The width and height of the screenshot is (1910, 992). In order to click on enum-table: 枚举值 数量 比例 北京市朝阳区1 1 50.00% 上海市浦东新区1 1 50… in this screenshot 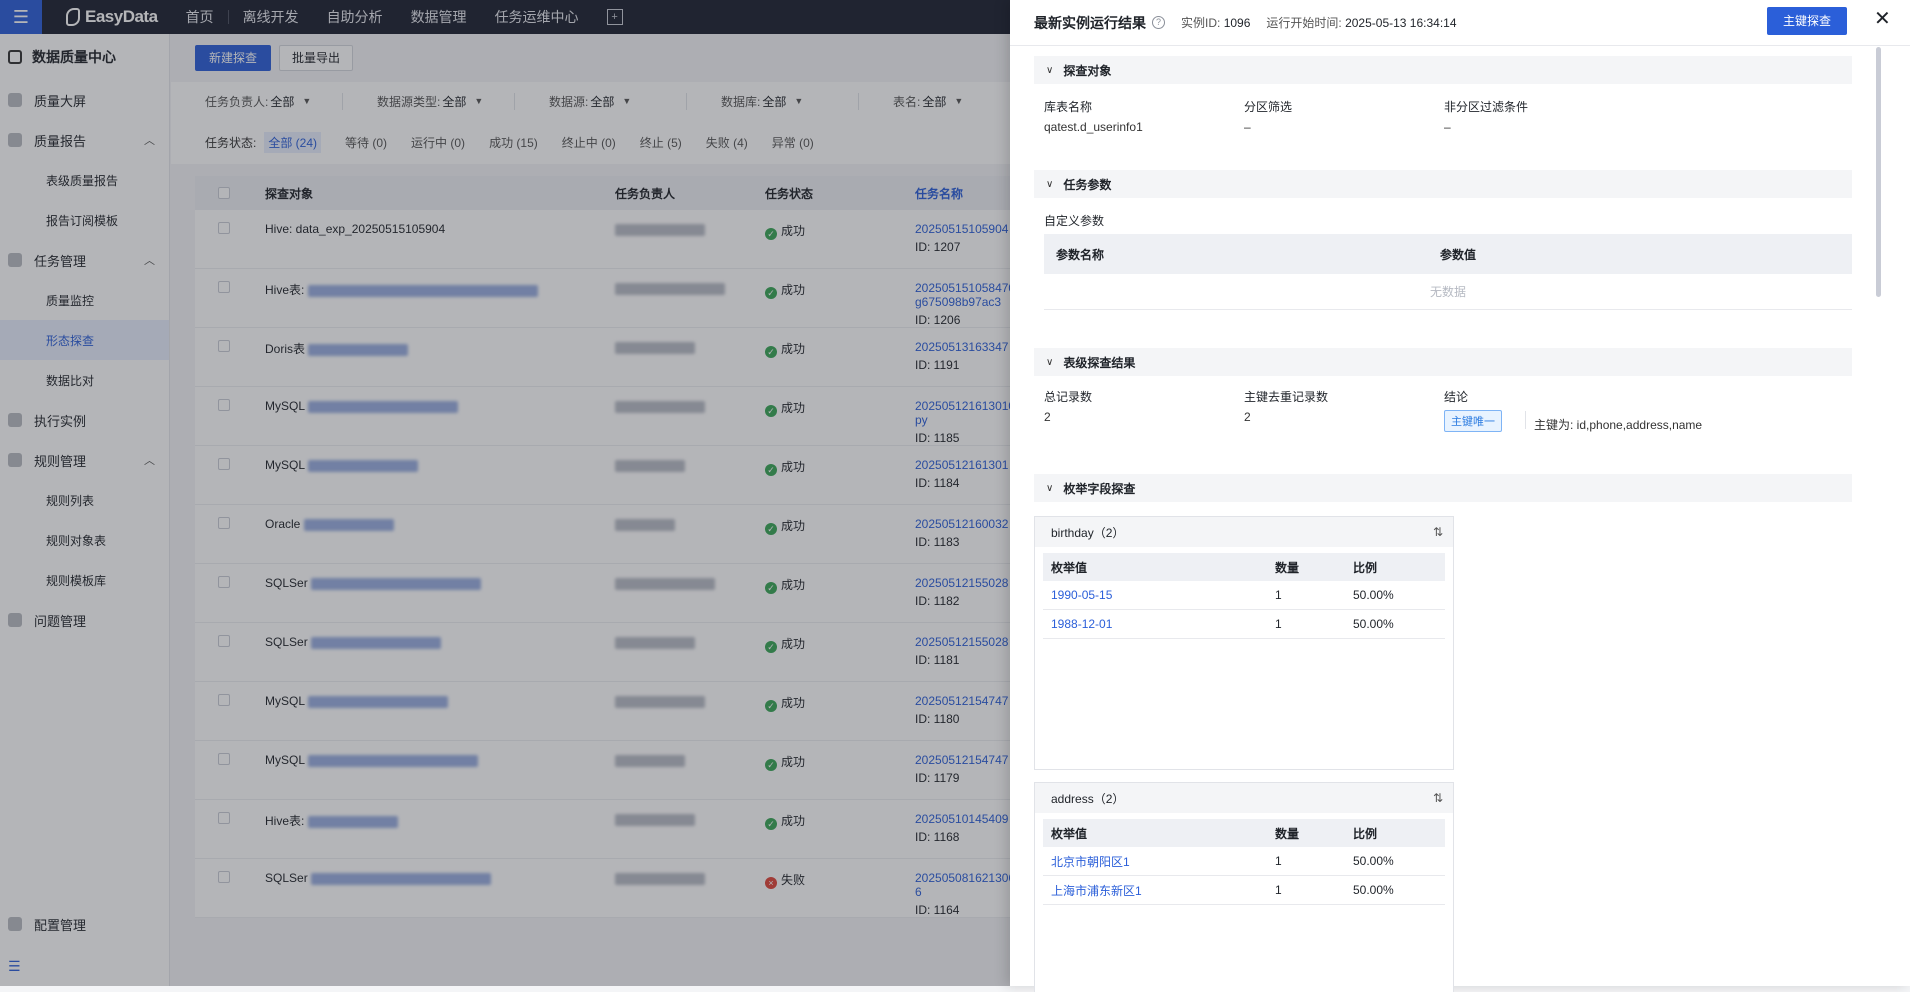, I will do `click(1244, 862)`.